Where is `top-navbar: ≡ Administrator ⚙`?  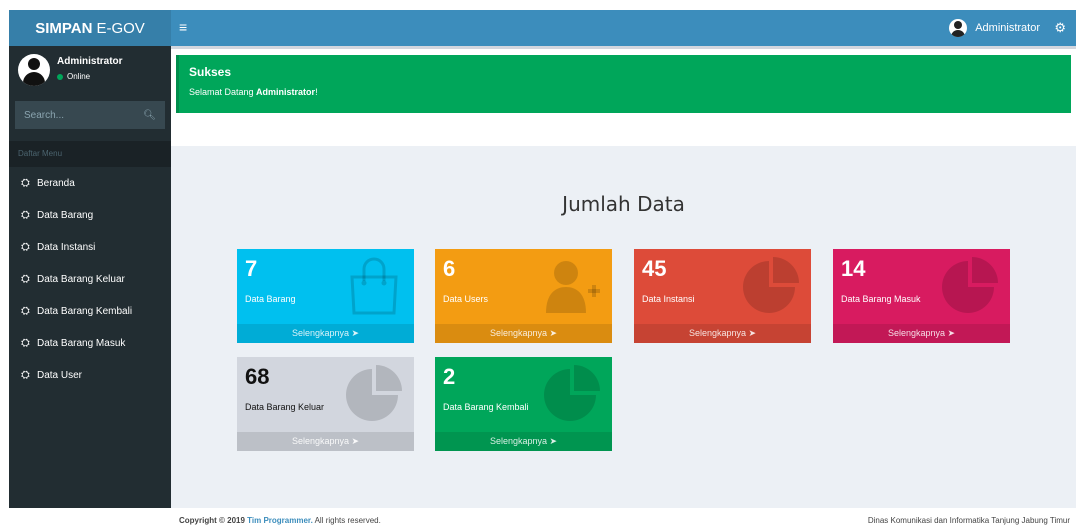 top-navbar: ≡ Administrator ⚙ is located at coordinates (623, 28).